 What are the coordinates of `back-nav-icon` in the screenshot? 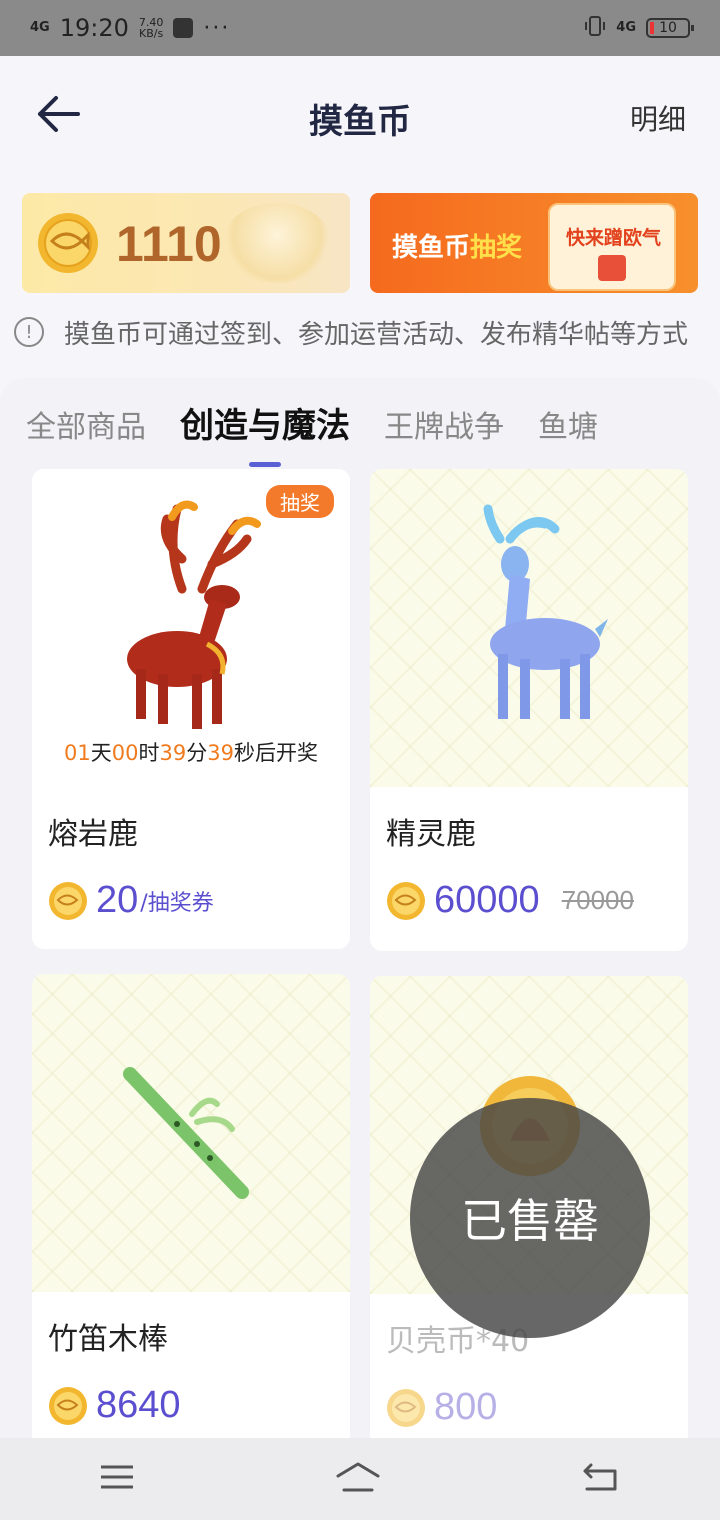 It's located at (600, 1477).